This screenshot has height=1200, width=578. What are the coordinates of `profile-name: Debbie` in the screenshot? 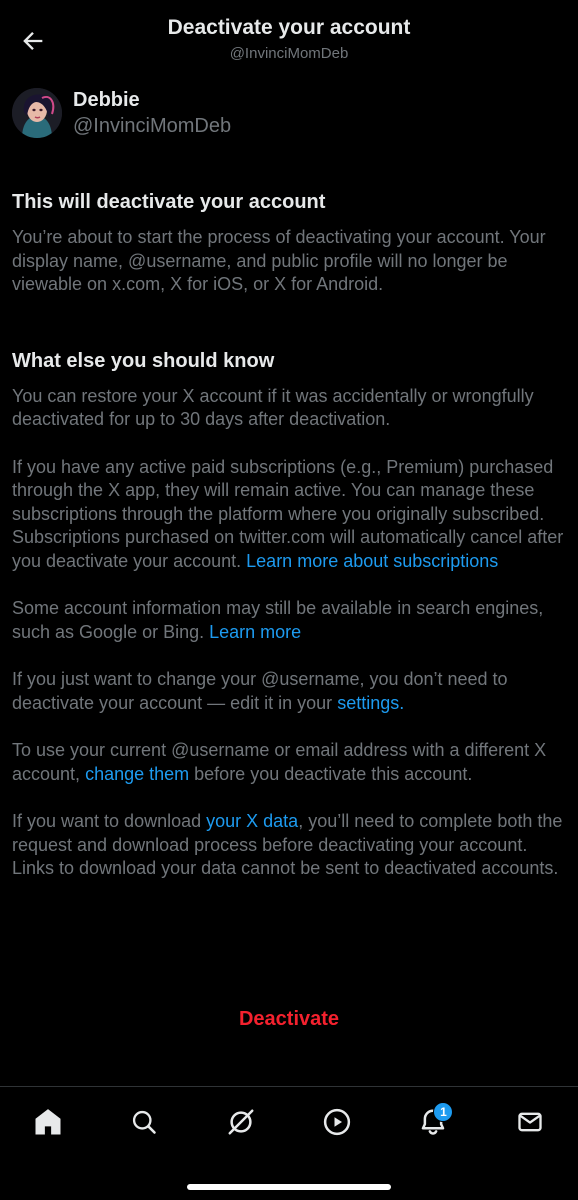 It's located at (106, 100).